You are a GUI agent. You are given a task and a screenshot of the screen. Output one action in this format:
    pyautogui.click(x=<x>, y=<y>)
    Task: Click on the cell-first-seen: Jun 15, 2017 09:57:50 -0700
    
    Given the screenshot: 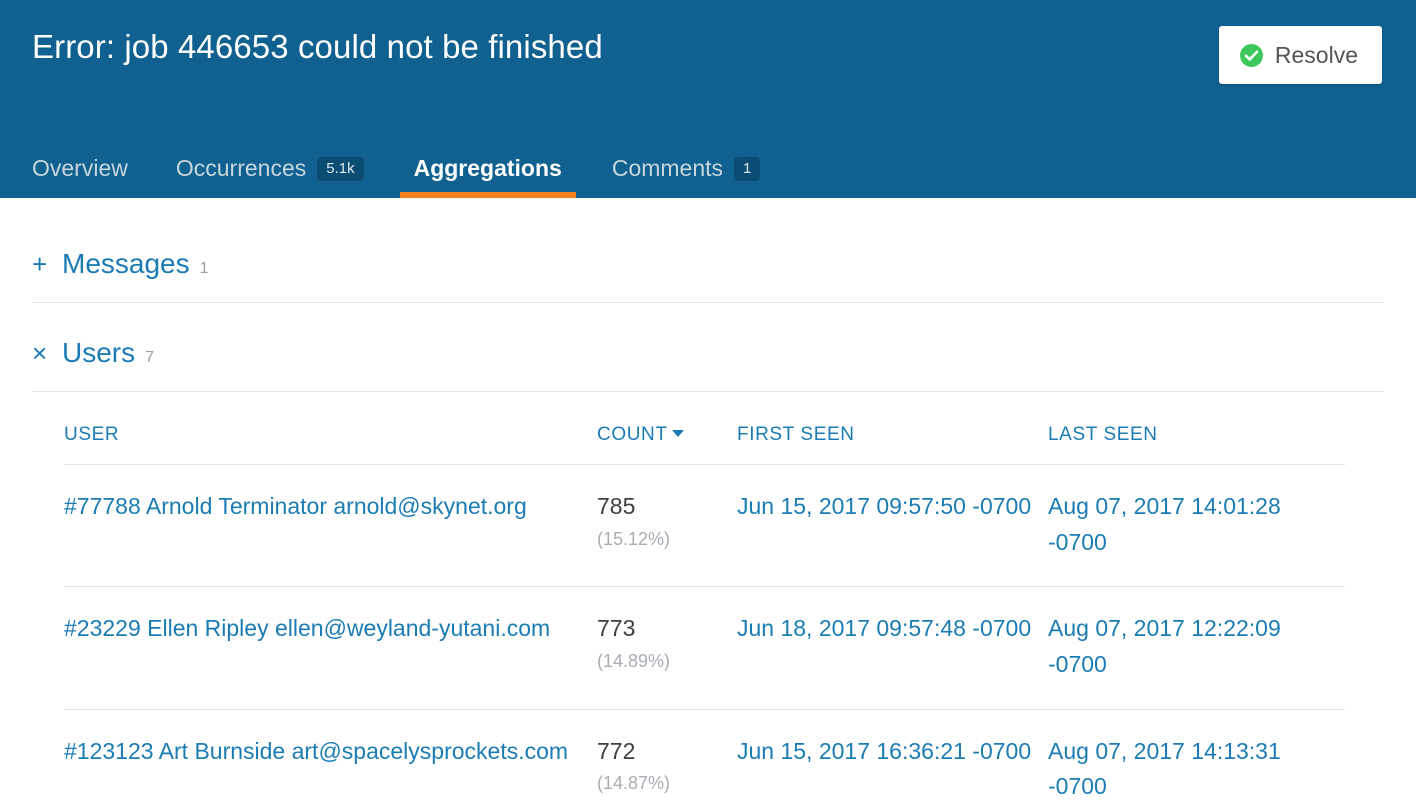 What is the action you would take?
    pyautogui.click(x=892, y=526)
    